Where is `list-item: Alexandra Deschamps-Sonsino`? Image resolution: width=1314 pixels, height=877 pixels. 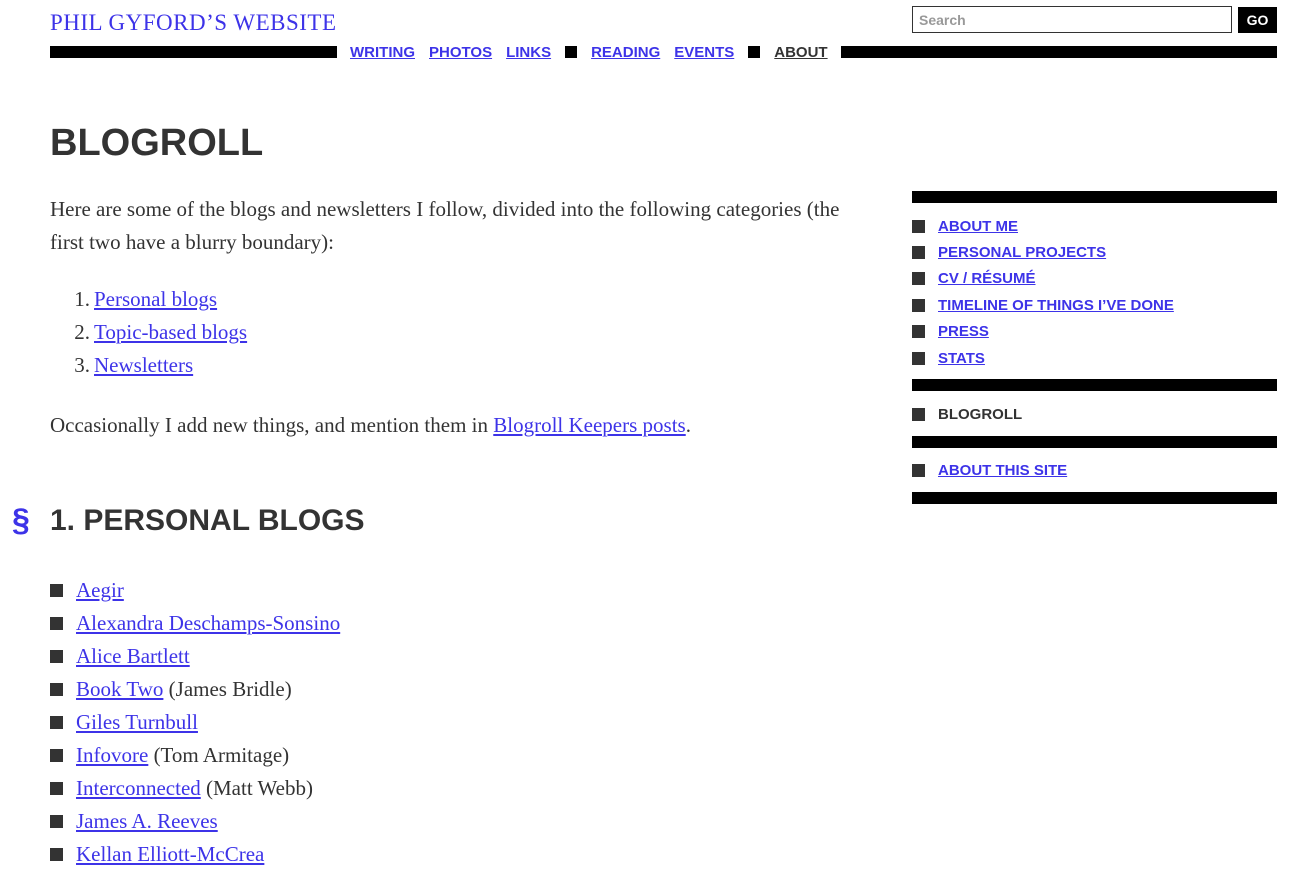 list-item: Alexandra Deschamps-Sonsino is located at coordinates (195, 623).